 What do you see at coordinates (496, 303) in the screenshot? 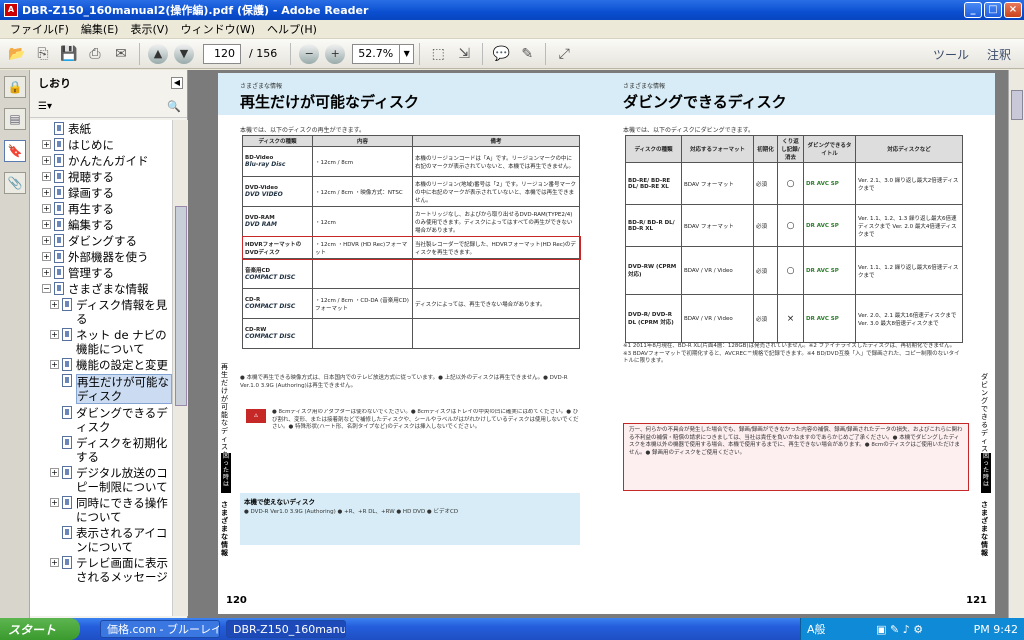
I see `note-cell: ディスクによっては、再生できない場合があります。` at bounding box center [496, 303].